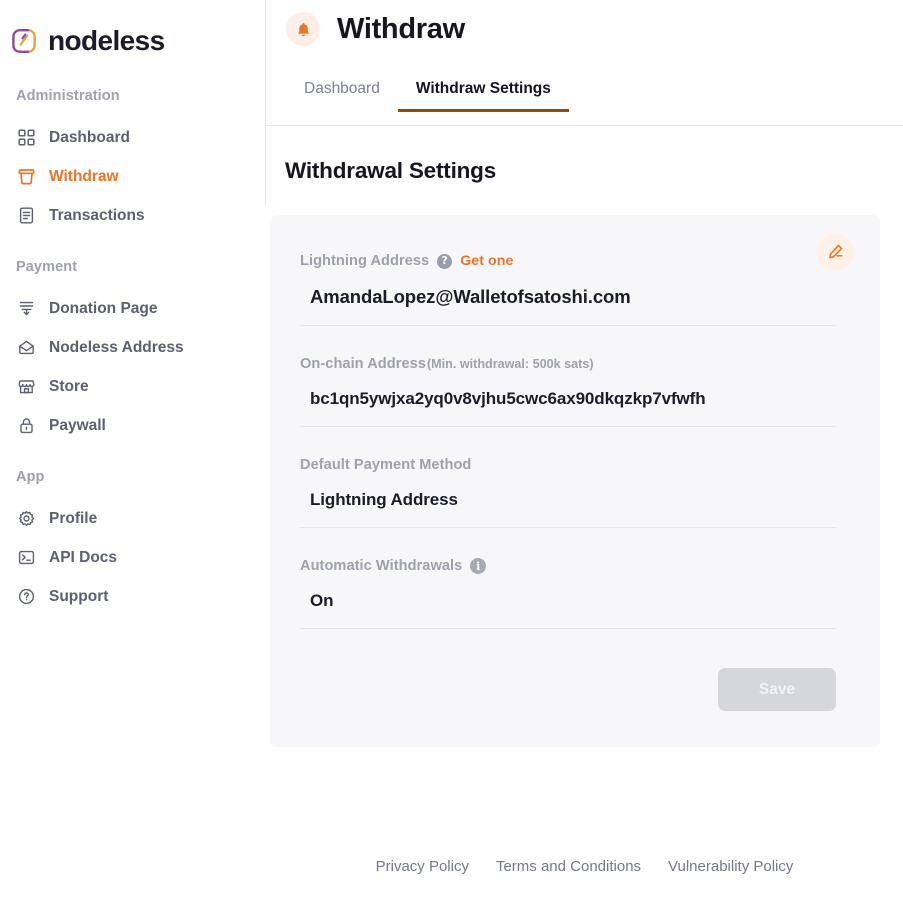 The height and width of the screenshot is (897, 903). What do you see at coordinates (391, 170) in the screenshot?
I see `section-title: Withdrawal Settings` at bounding box center [391, 170].